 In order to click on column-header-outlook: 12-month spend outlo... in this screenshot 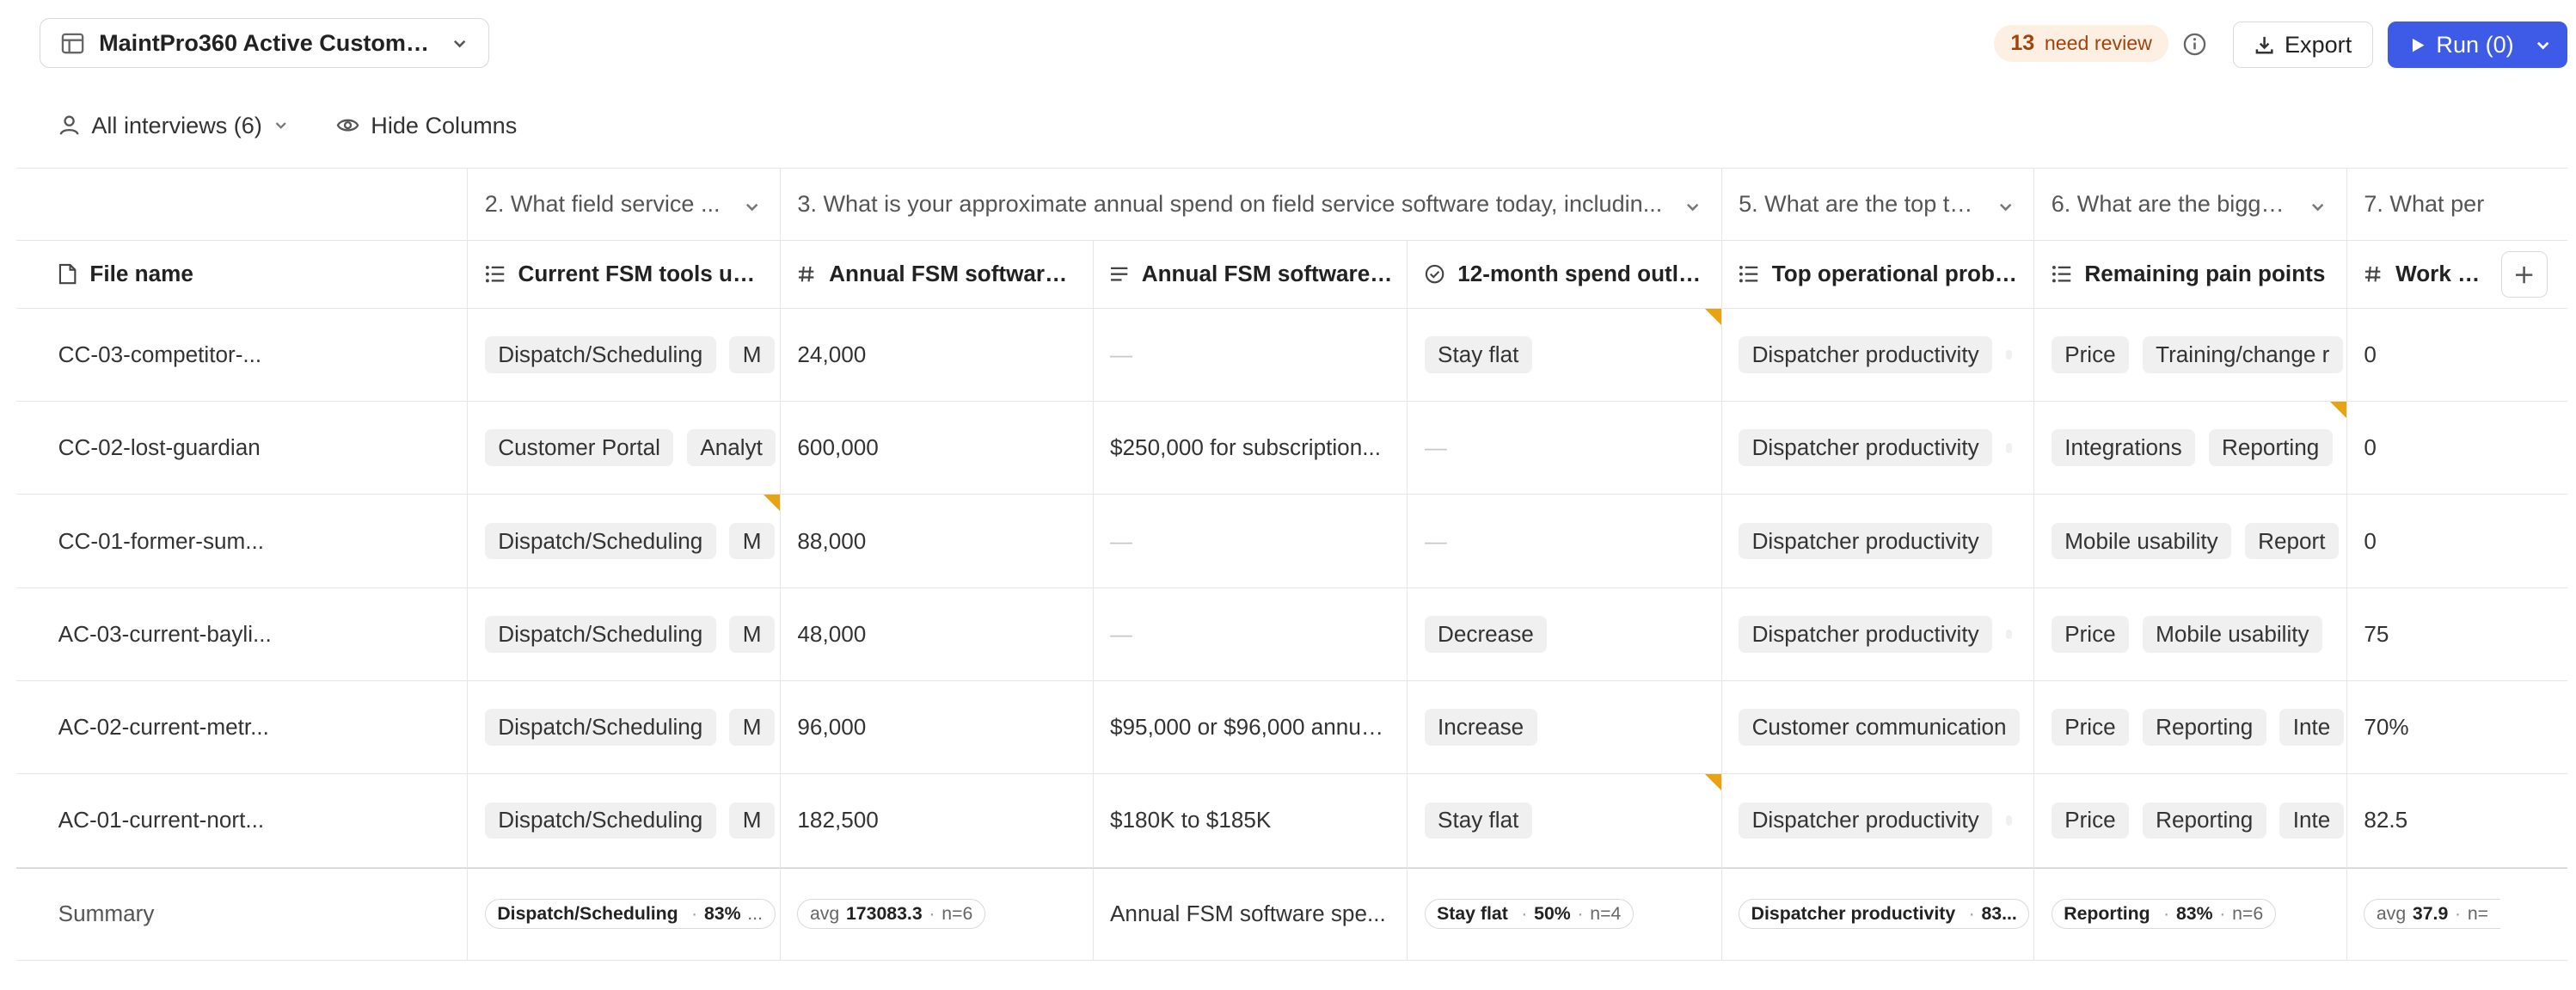, I will do `click(1564, 274)`.